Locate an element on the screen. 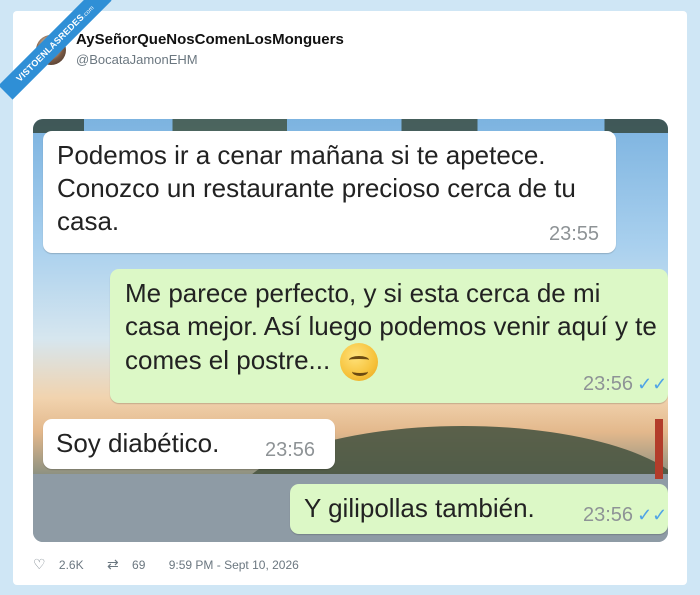 The height and width of the screenshot is (595, 700). watermark-suffix: .com is located at coordinates (88, 12).